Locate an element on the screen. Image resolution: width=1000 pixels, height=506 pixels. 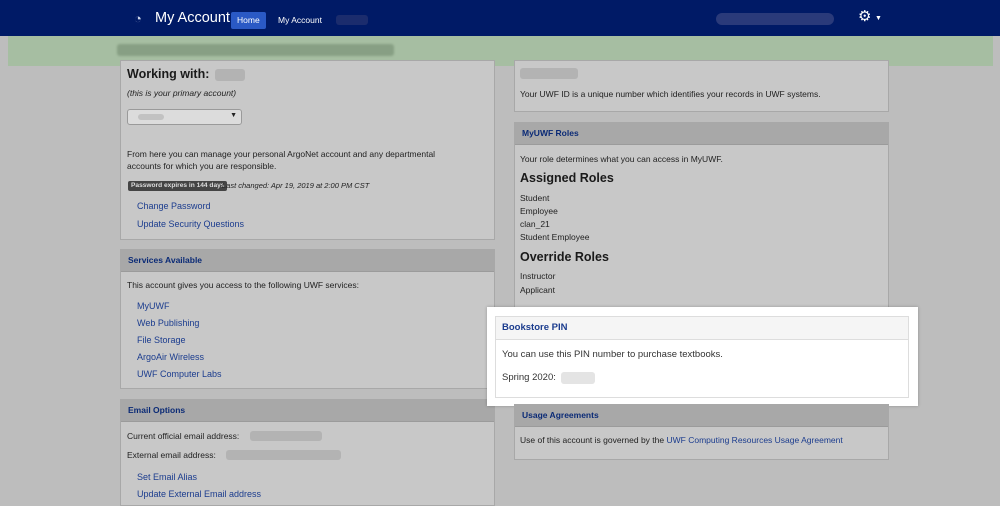
myuwf-roles-heading: MyUWF Roles is located at coordinates (701, 134).